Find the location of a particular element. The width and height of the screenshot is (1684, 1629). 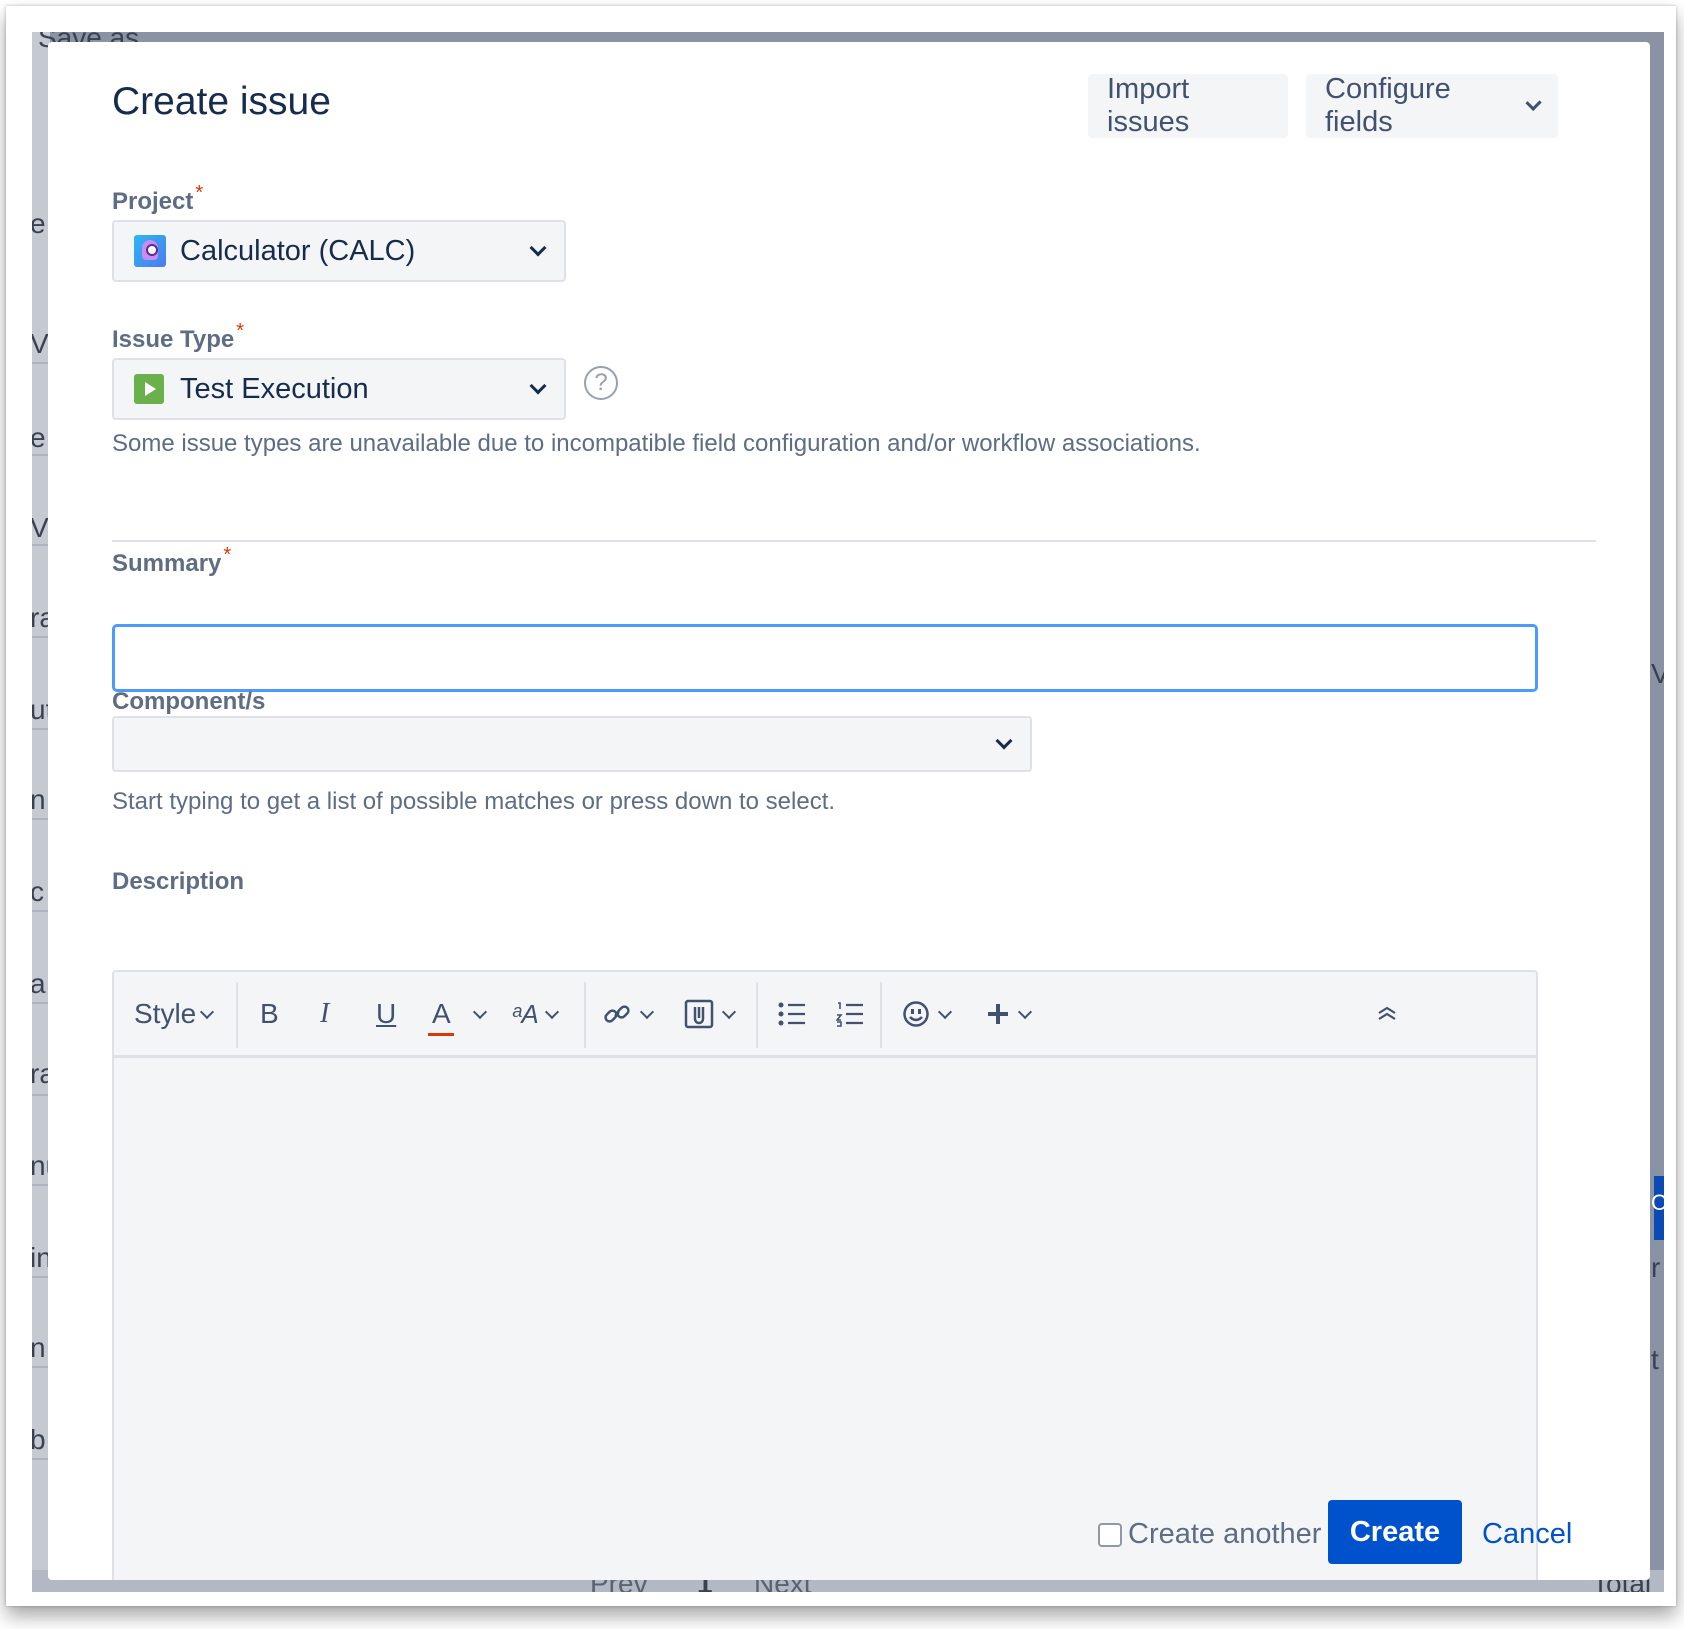

plus-icon is located at coordinates (998, 1014).